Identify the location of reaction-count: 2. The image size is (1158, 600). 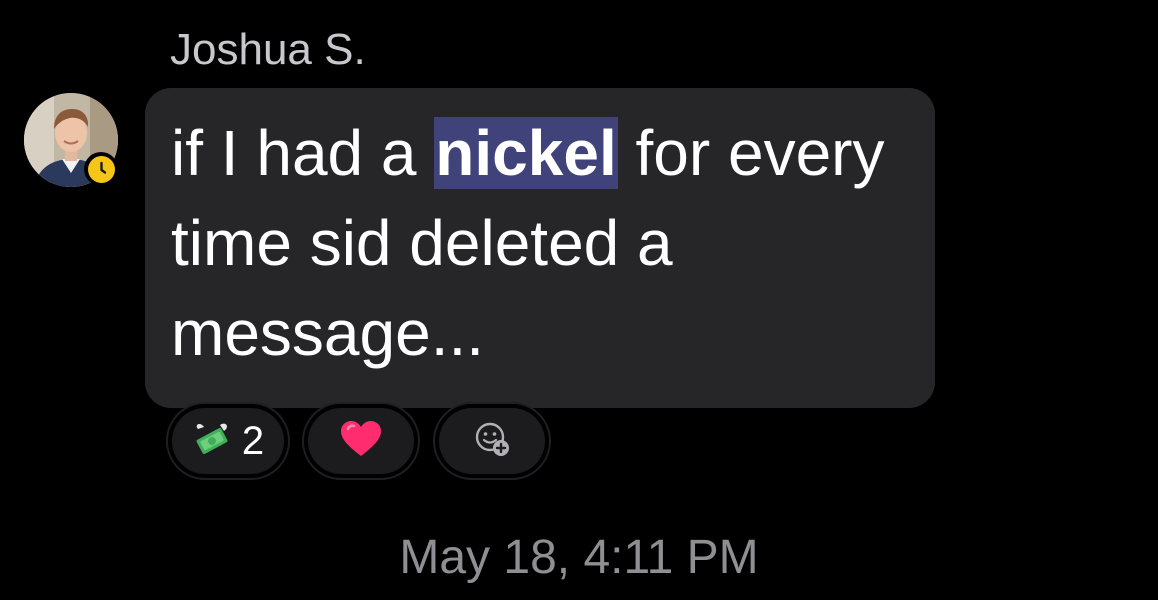
(253, 441).